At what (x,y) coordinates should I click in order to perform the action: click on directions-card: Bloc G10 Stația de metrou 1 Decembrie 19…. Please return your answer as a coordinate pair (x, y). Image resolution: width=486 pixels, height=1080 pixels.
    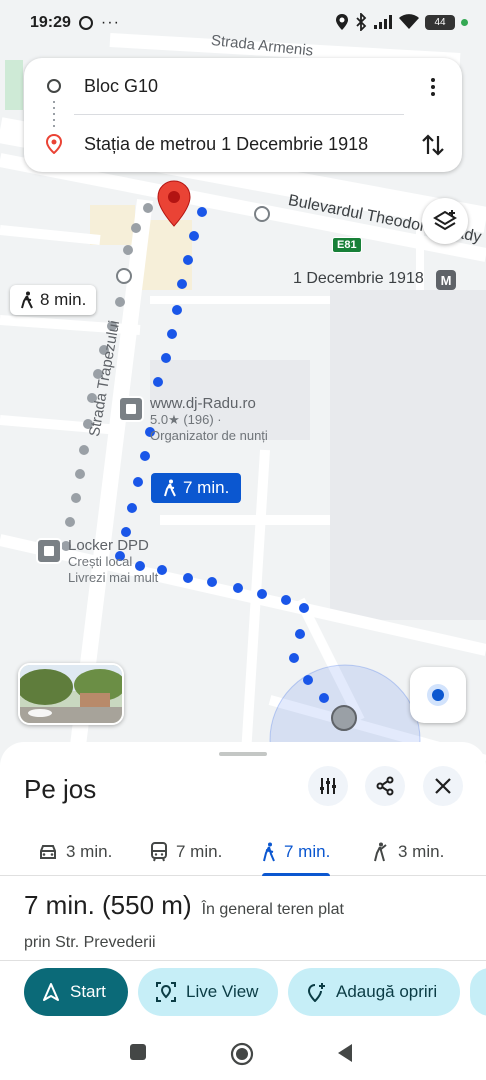
    Looking at the image, I should click on (243, 115).